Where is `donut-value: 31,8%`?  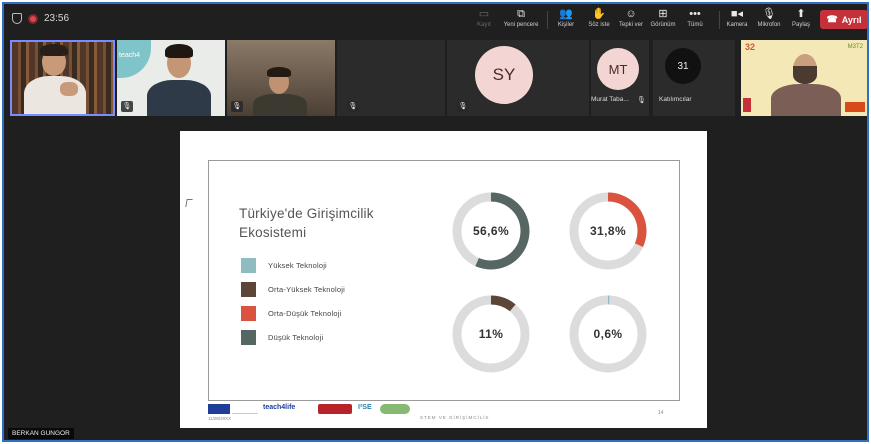
donut-value: 31,8% is located at coordinates (608, 231).